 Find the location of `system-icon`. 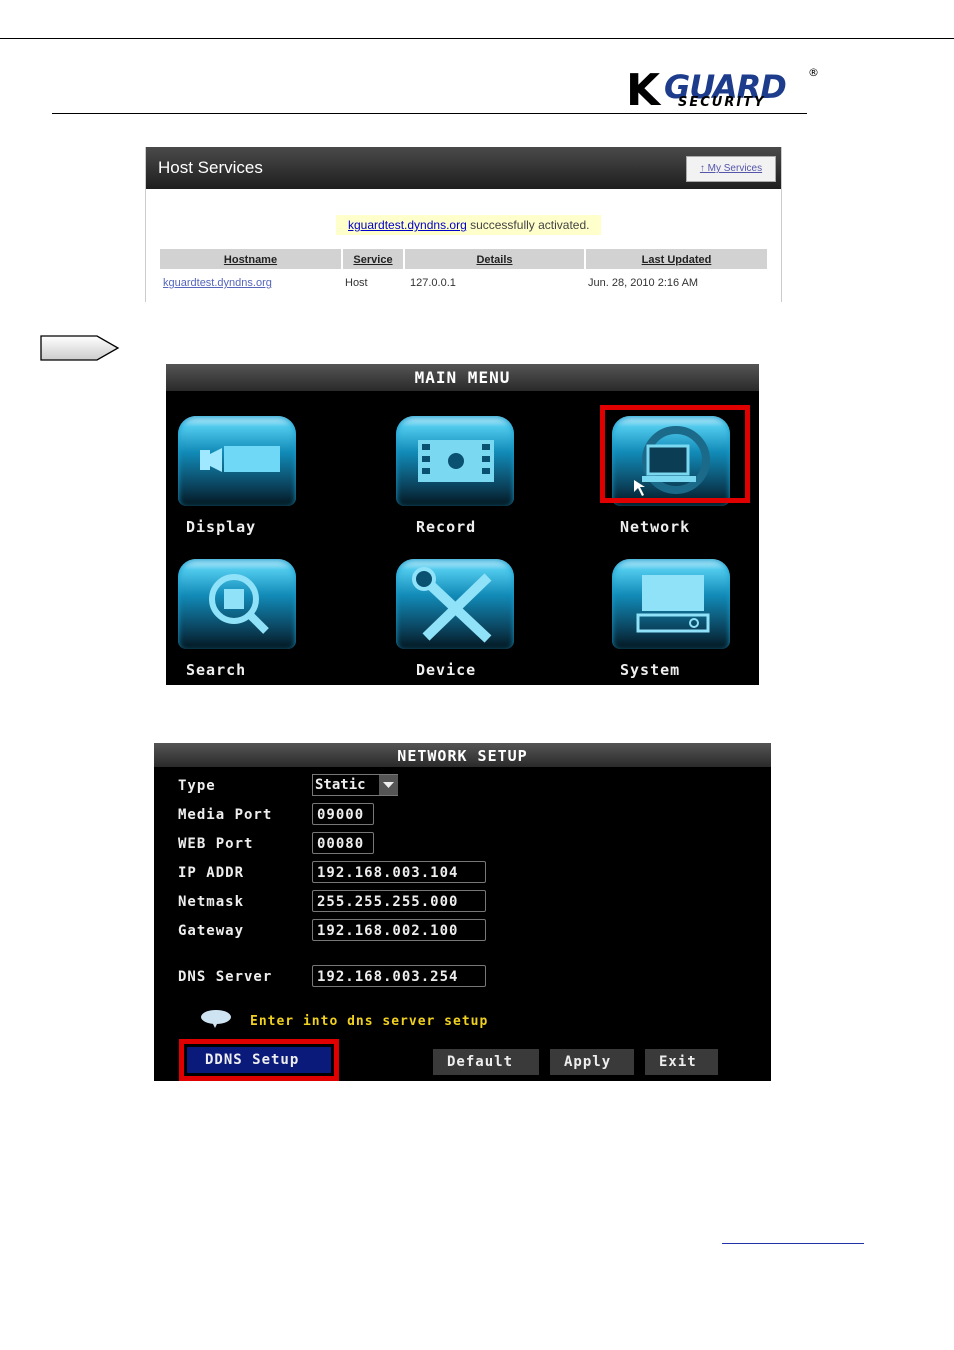

system-icon is located at coordinates (673, 604).